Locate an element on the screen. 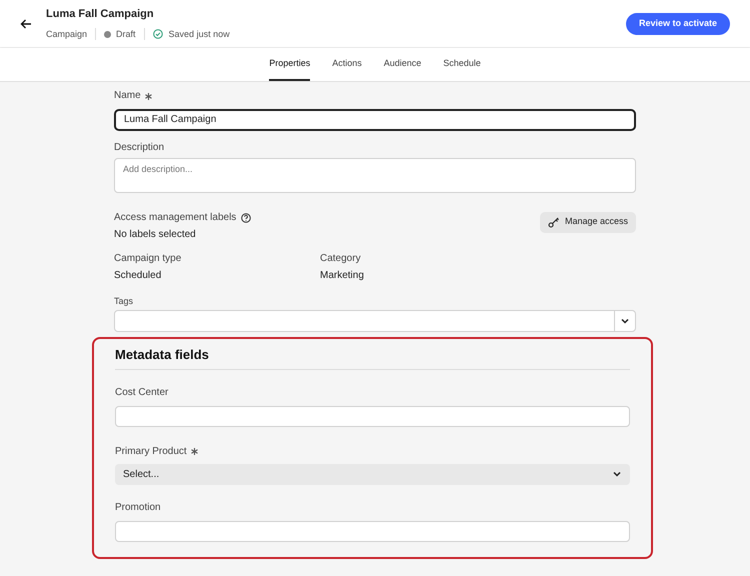 This screenshot has width=750, height=576. field-label: Cost Center is located at coordinates (141, 392).